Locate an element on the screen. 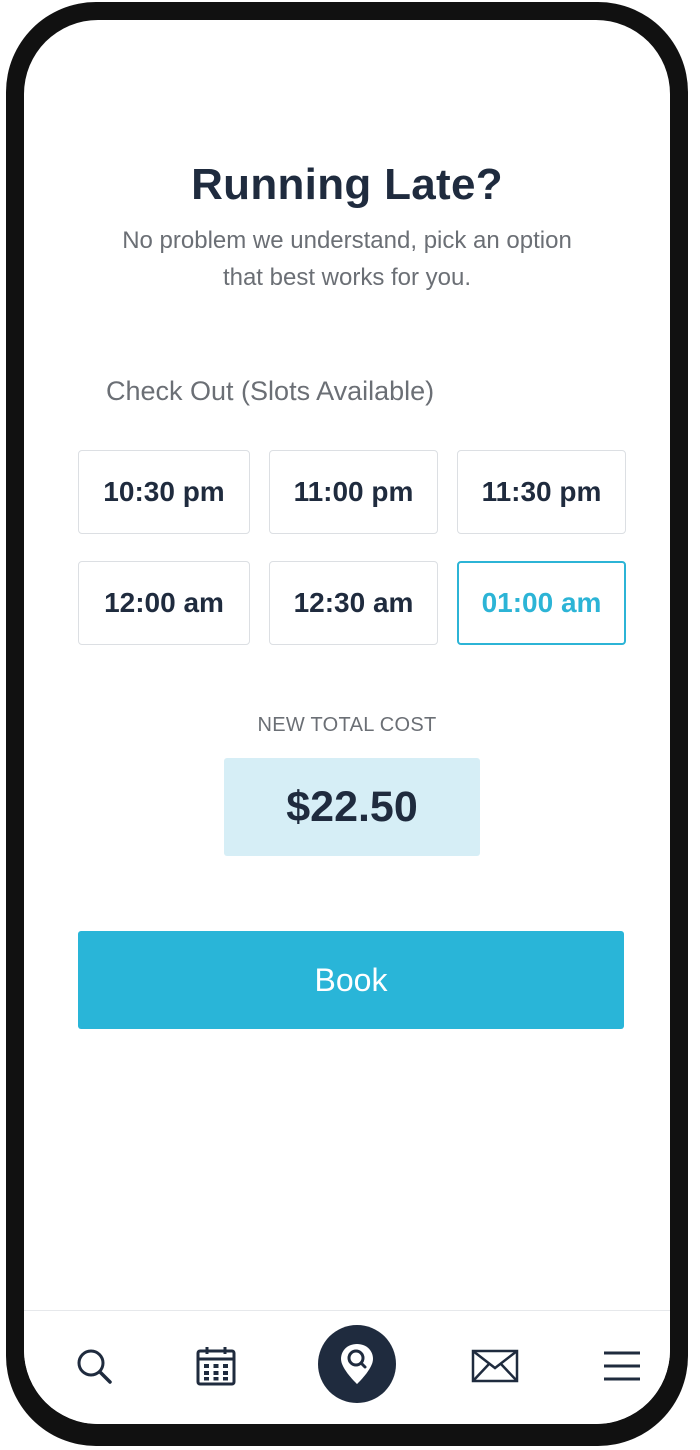  location-search-icon is located at coordinates (357, 1364).